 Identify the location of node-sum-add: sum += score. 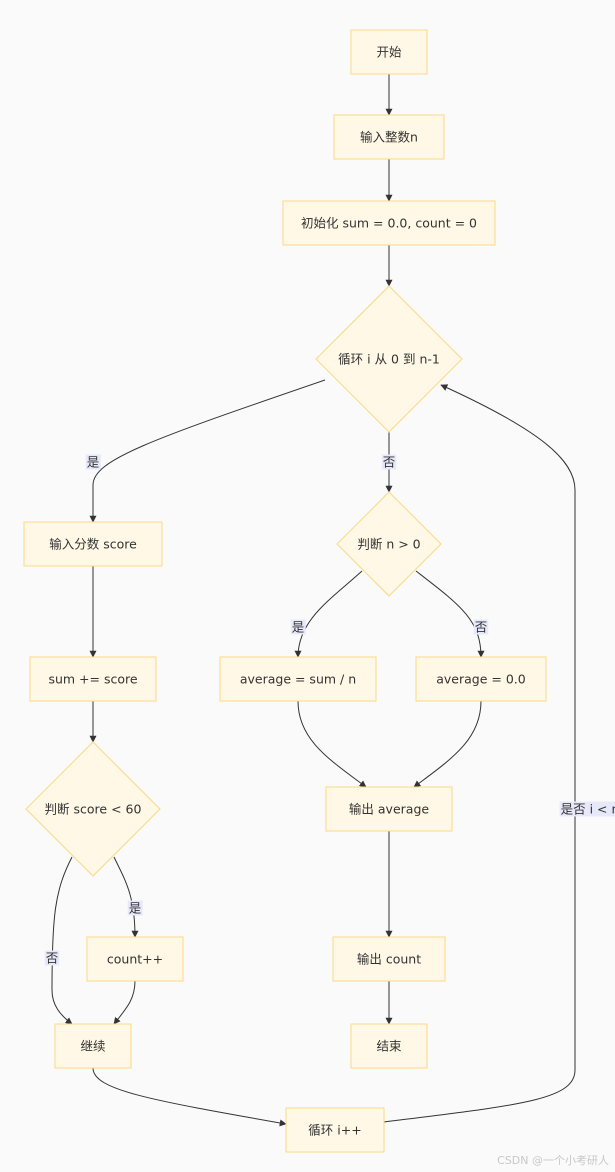
(93, 679).